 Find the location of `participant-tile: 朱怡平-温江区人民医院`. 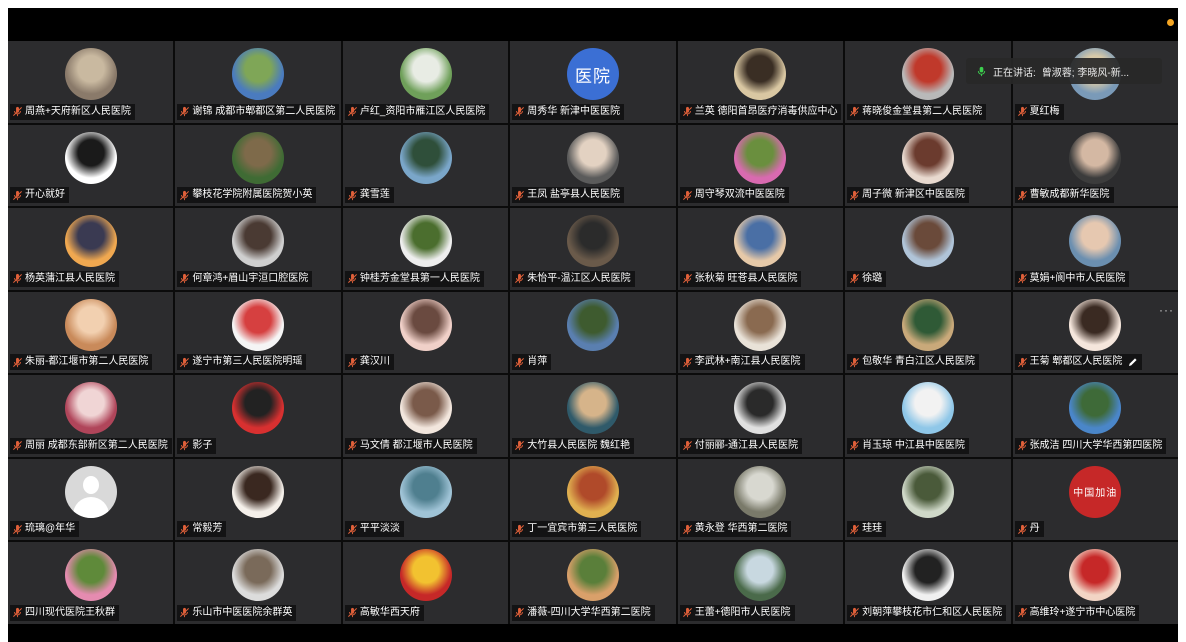

participant-tile: 朱怡平-温江区人民医院 is located at coordinates (593, 249).